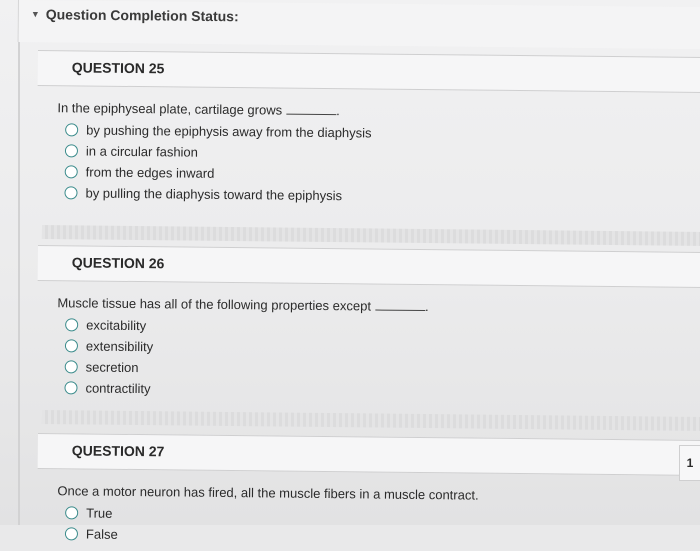  What do you see at coordinates (358, 25) in the screenshot?
I see `completion-status-bar: ▼ Question Completion Status:` at bounding box center [358, 25].